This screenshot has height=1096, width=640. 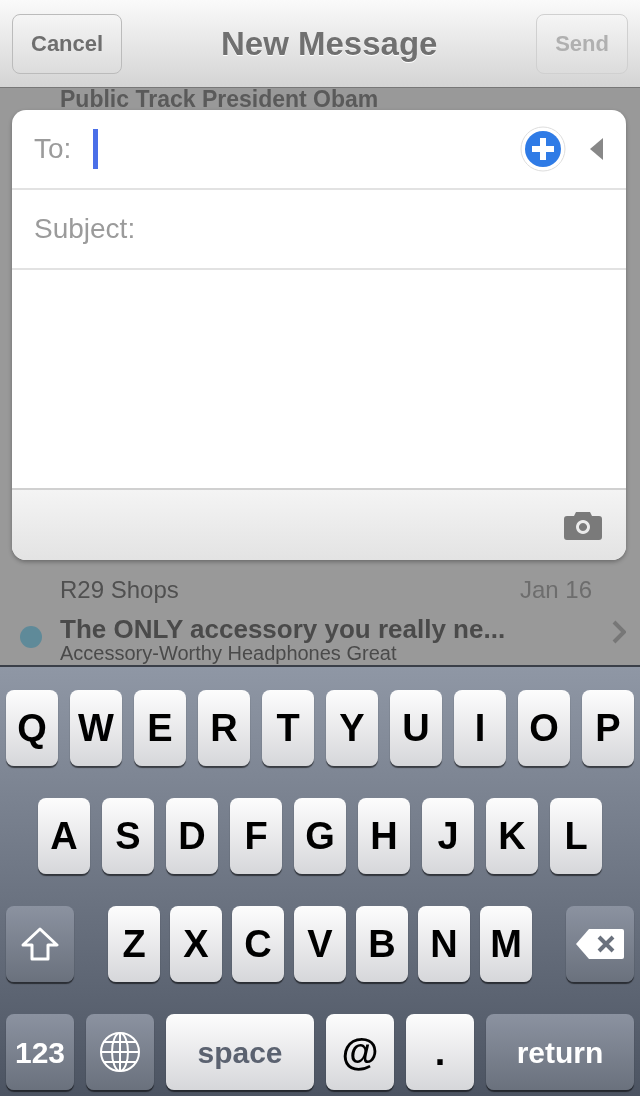 I want to click on key: E, so click(x=160, y=728).